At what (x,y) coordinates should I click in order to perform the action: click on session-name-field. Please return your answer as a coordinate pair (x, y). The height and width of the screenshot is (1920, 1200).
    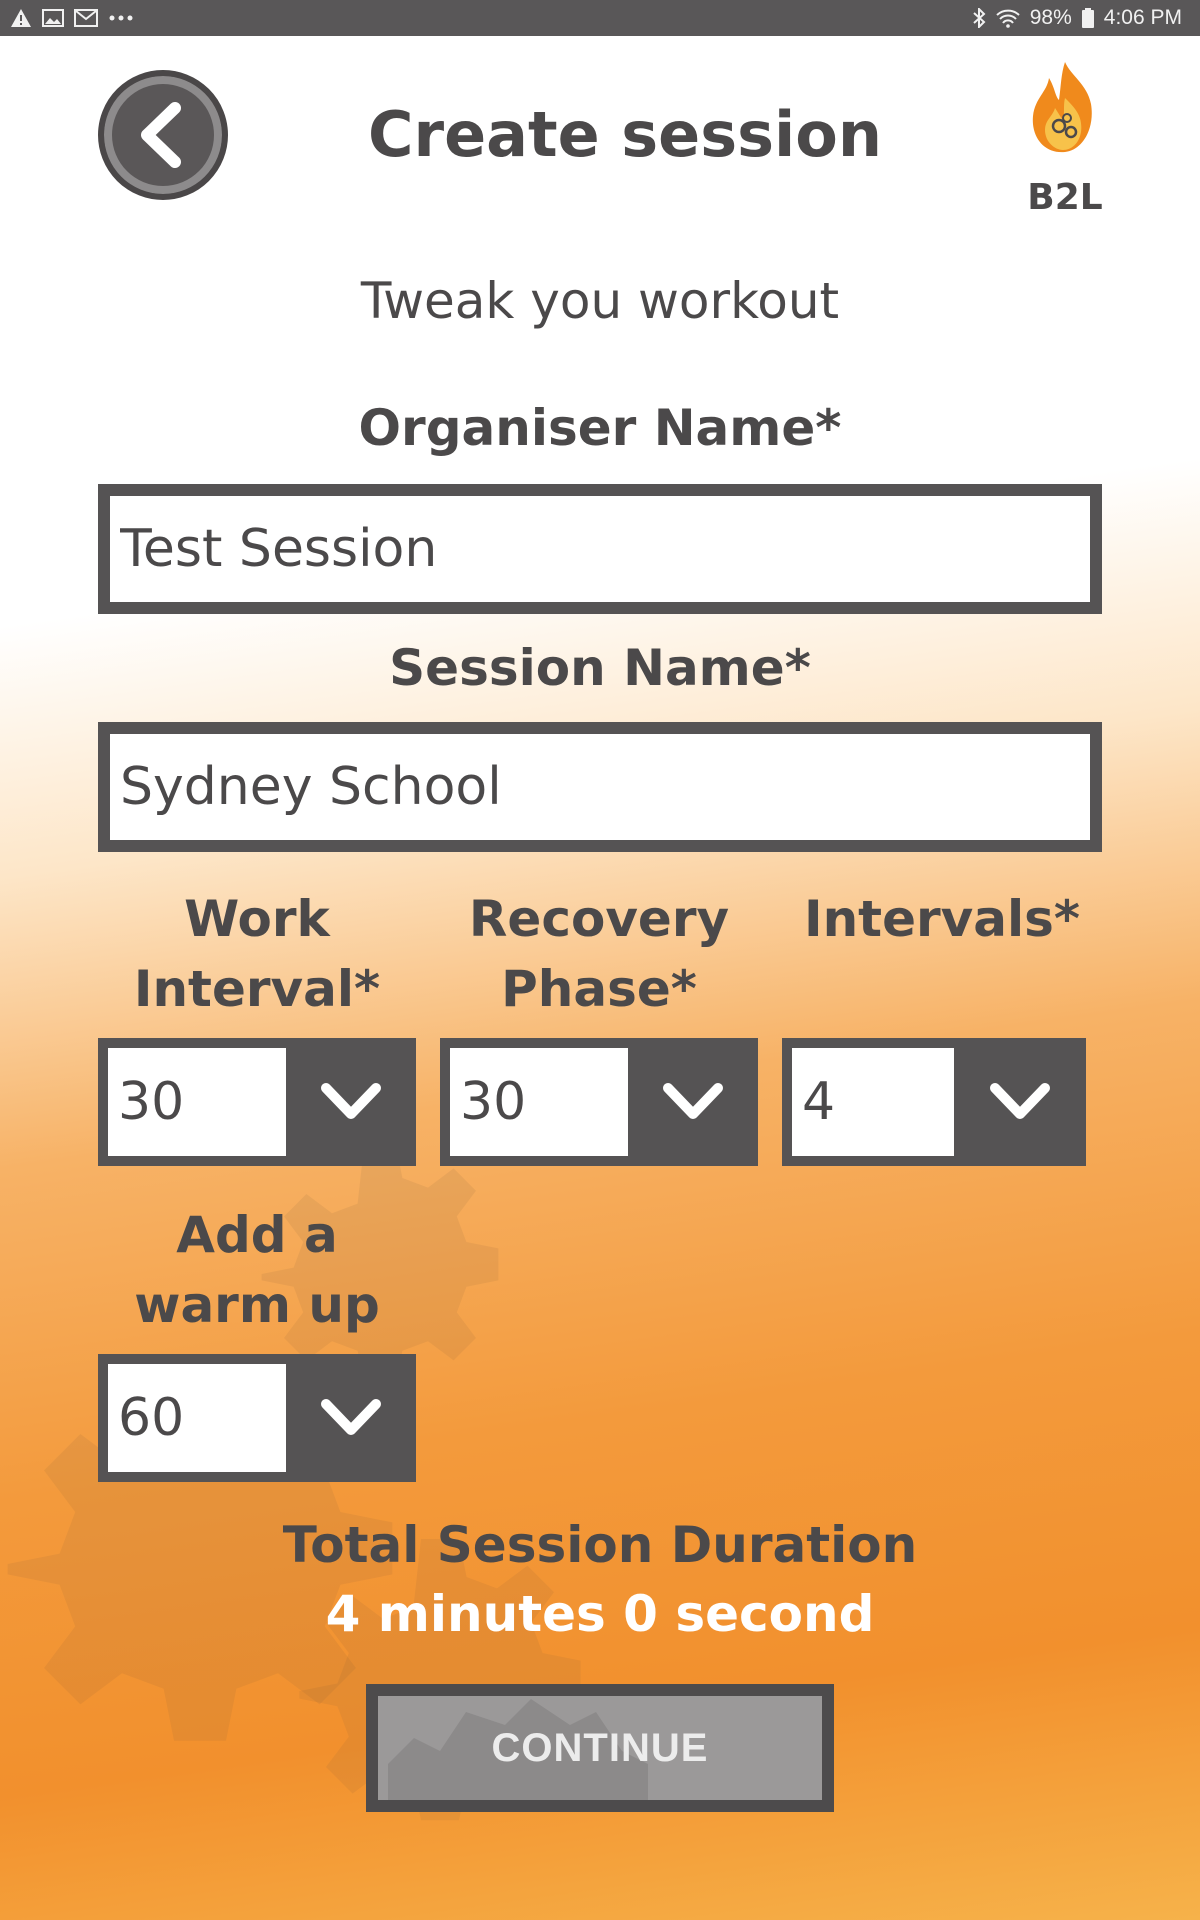
    Looking at the image, I should click on (600, 787).